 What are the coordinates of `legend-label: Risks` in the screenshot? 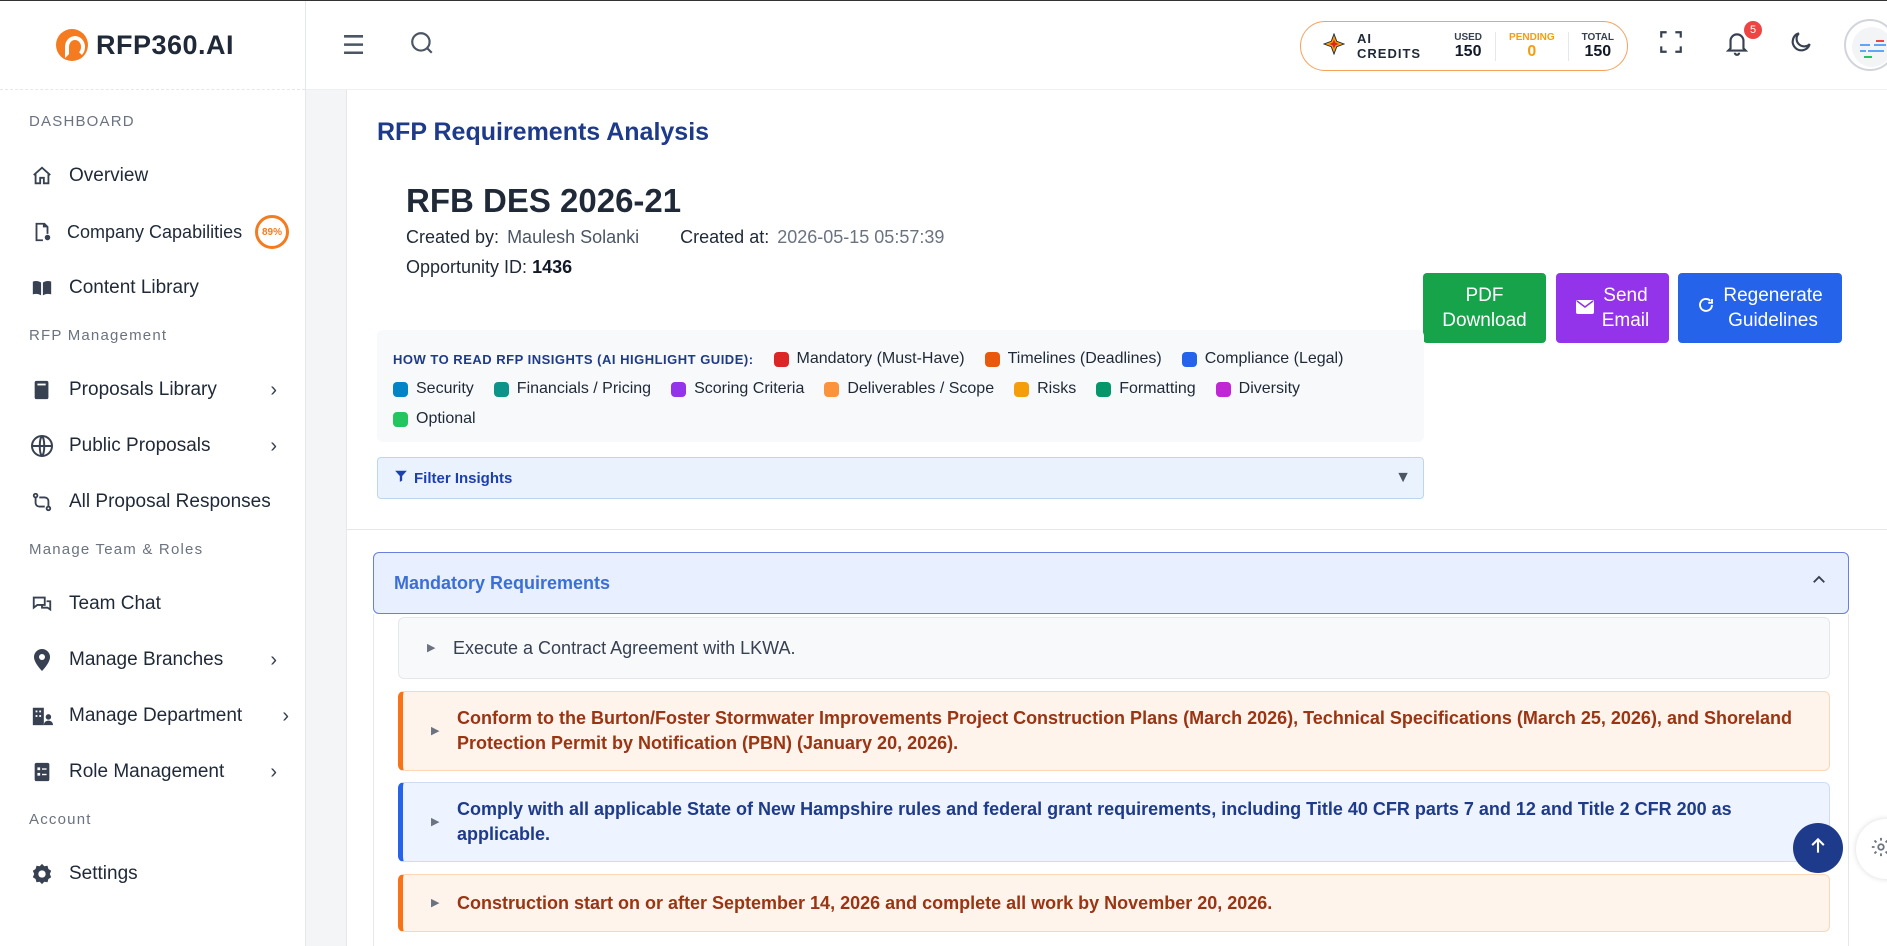 It's located at (1057, 388).